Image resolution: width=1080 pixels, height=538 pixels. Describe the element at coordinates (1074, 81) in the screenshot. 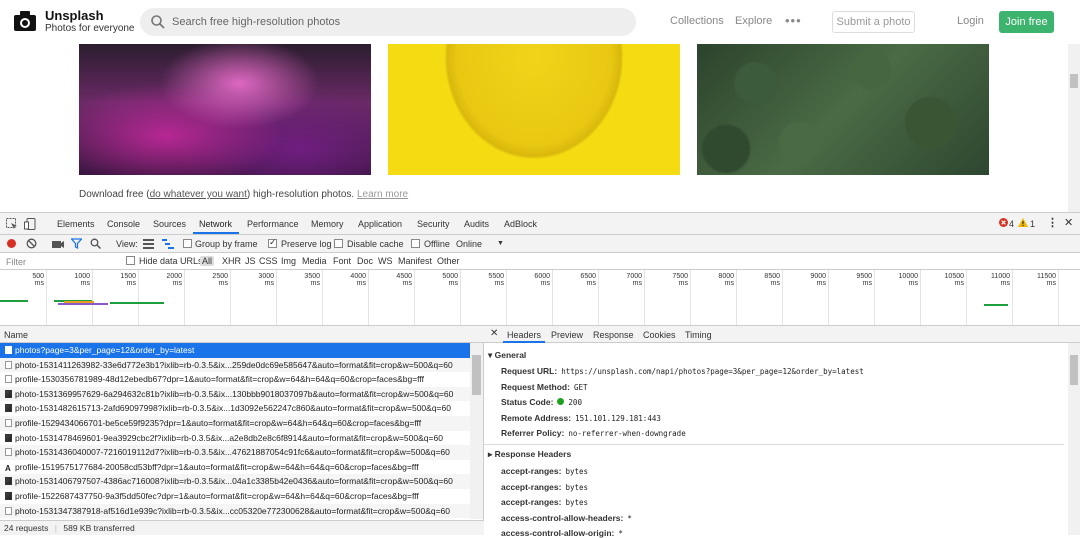

I see `site-scroll-thumb` at that location.